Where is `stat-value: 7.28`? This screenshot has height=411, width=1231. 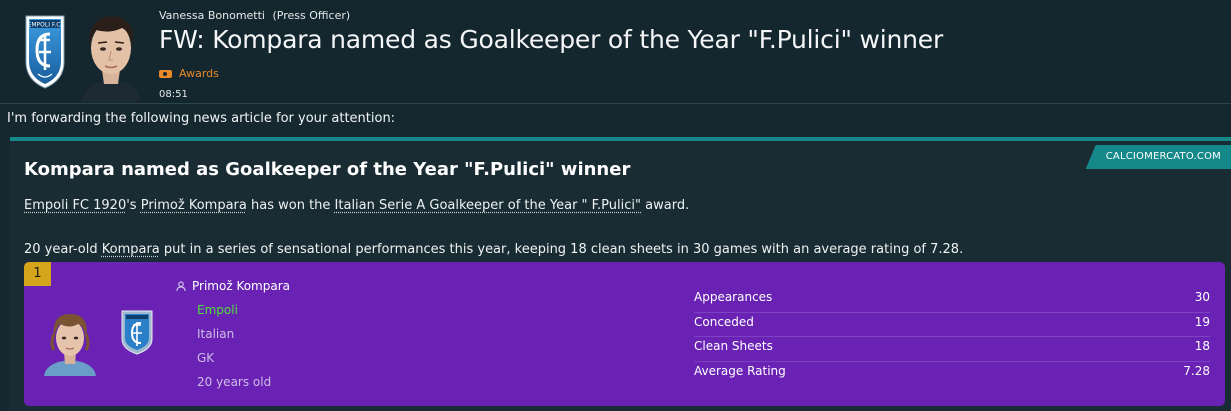 stat-value: 7.28 is located at coordinates (1196, 370).